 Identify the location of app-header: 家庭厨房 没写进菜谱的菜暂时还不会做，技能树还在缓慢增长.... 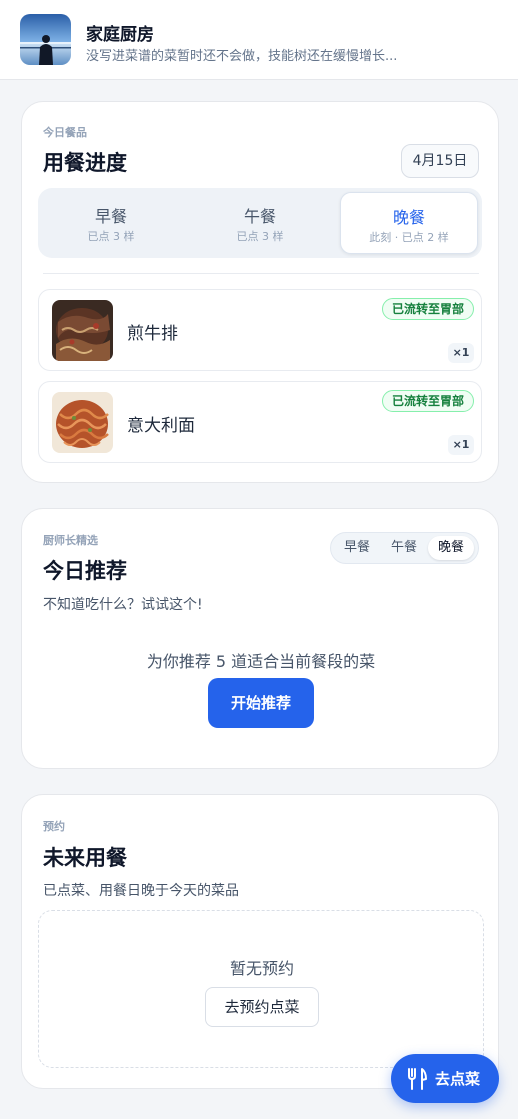
(259, 40).